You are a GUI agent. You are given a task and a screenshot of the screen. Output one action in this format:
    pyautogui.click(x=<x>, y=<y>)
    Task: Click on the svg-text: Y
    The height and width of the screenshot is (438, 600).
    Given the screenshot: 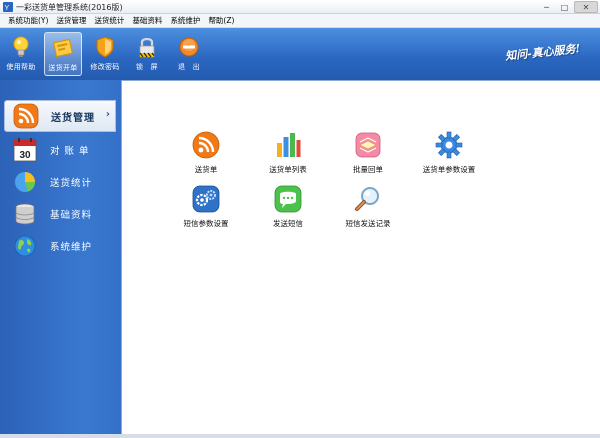 What is the action you would take?
    pyautogui.click(x=7, y=8)
    